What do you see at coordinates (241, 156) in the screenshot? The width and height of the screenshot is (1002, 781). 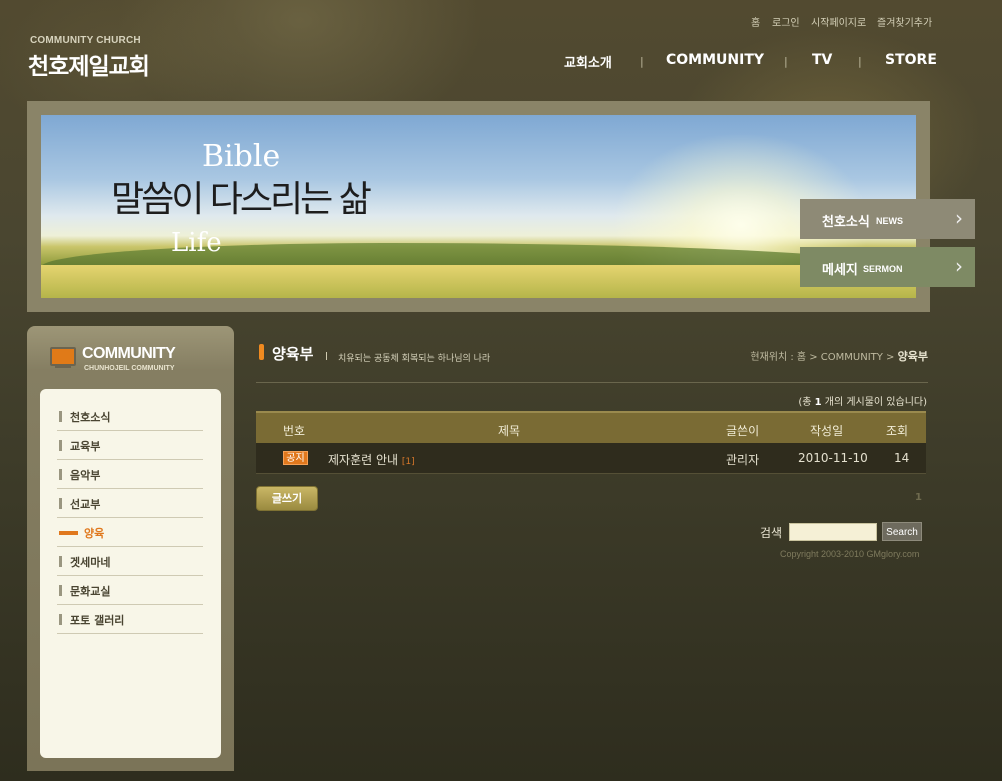 I see `banner-word-bible: Bible` at bounding box center [241, 156].